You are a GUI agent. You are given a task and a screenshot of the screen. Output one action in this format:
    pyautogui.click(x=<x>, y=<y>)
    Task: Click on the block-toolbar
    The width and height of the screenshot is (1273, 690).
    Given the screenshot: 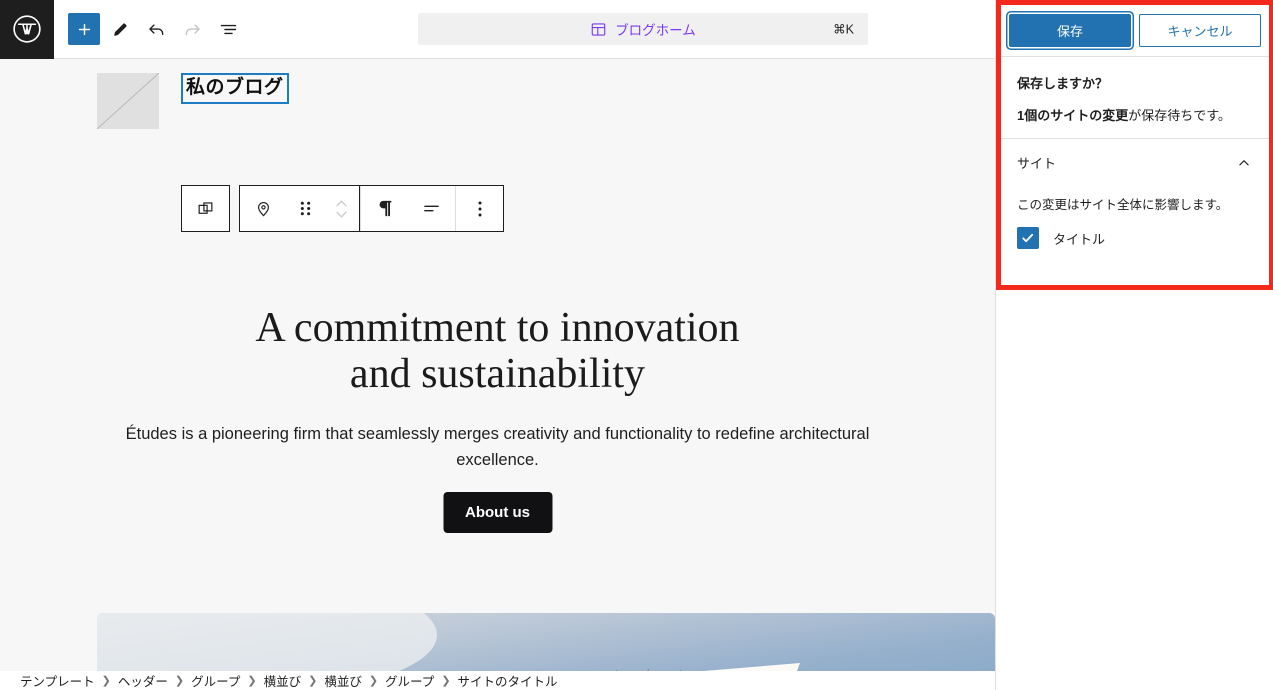 What is the action you would take?
    pyautogui.click(x=342, y=208)
    